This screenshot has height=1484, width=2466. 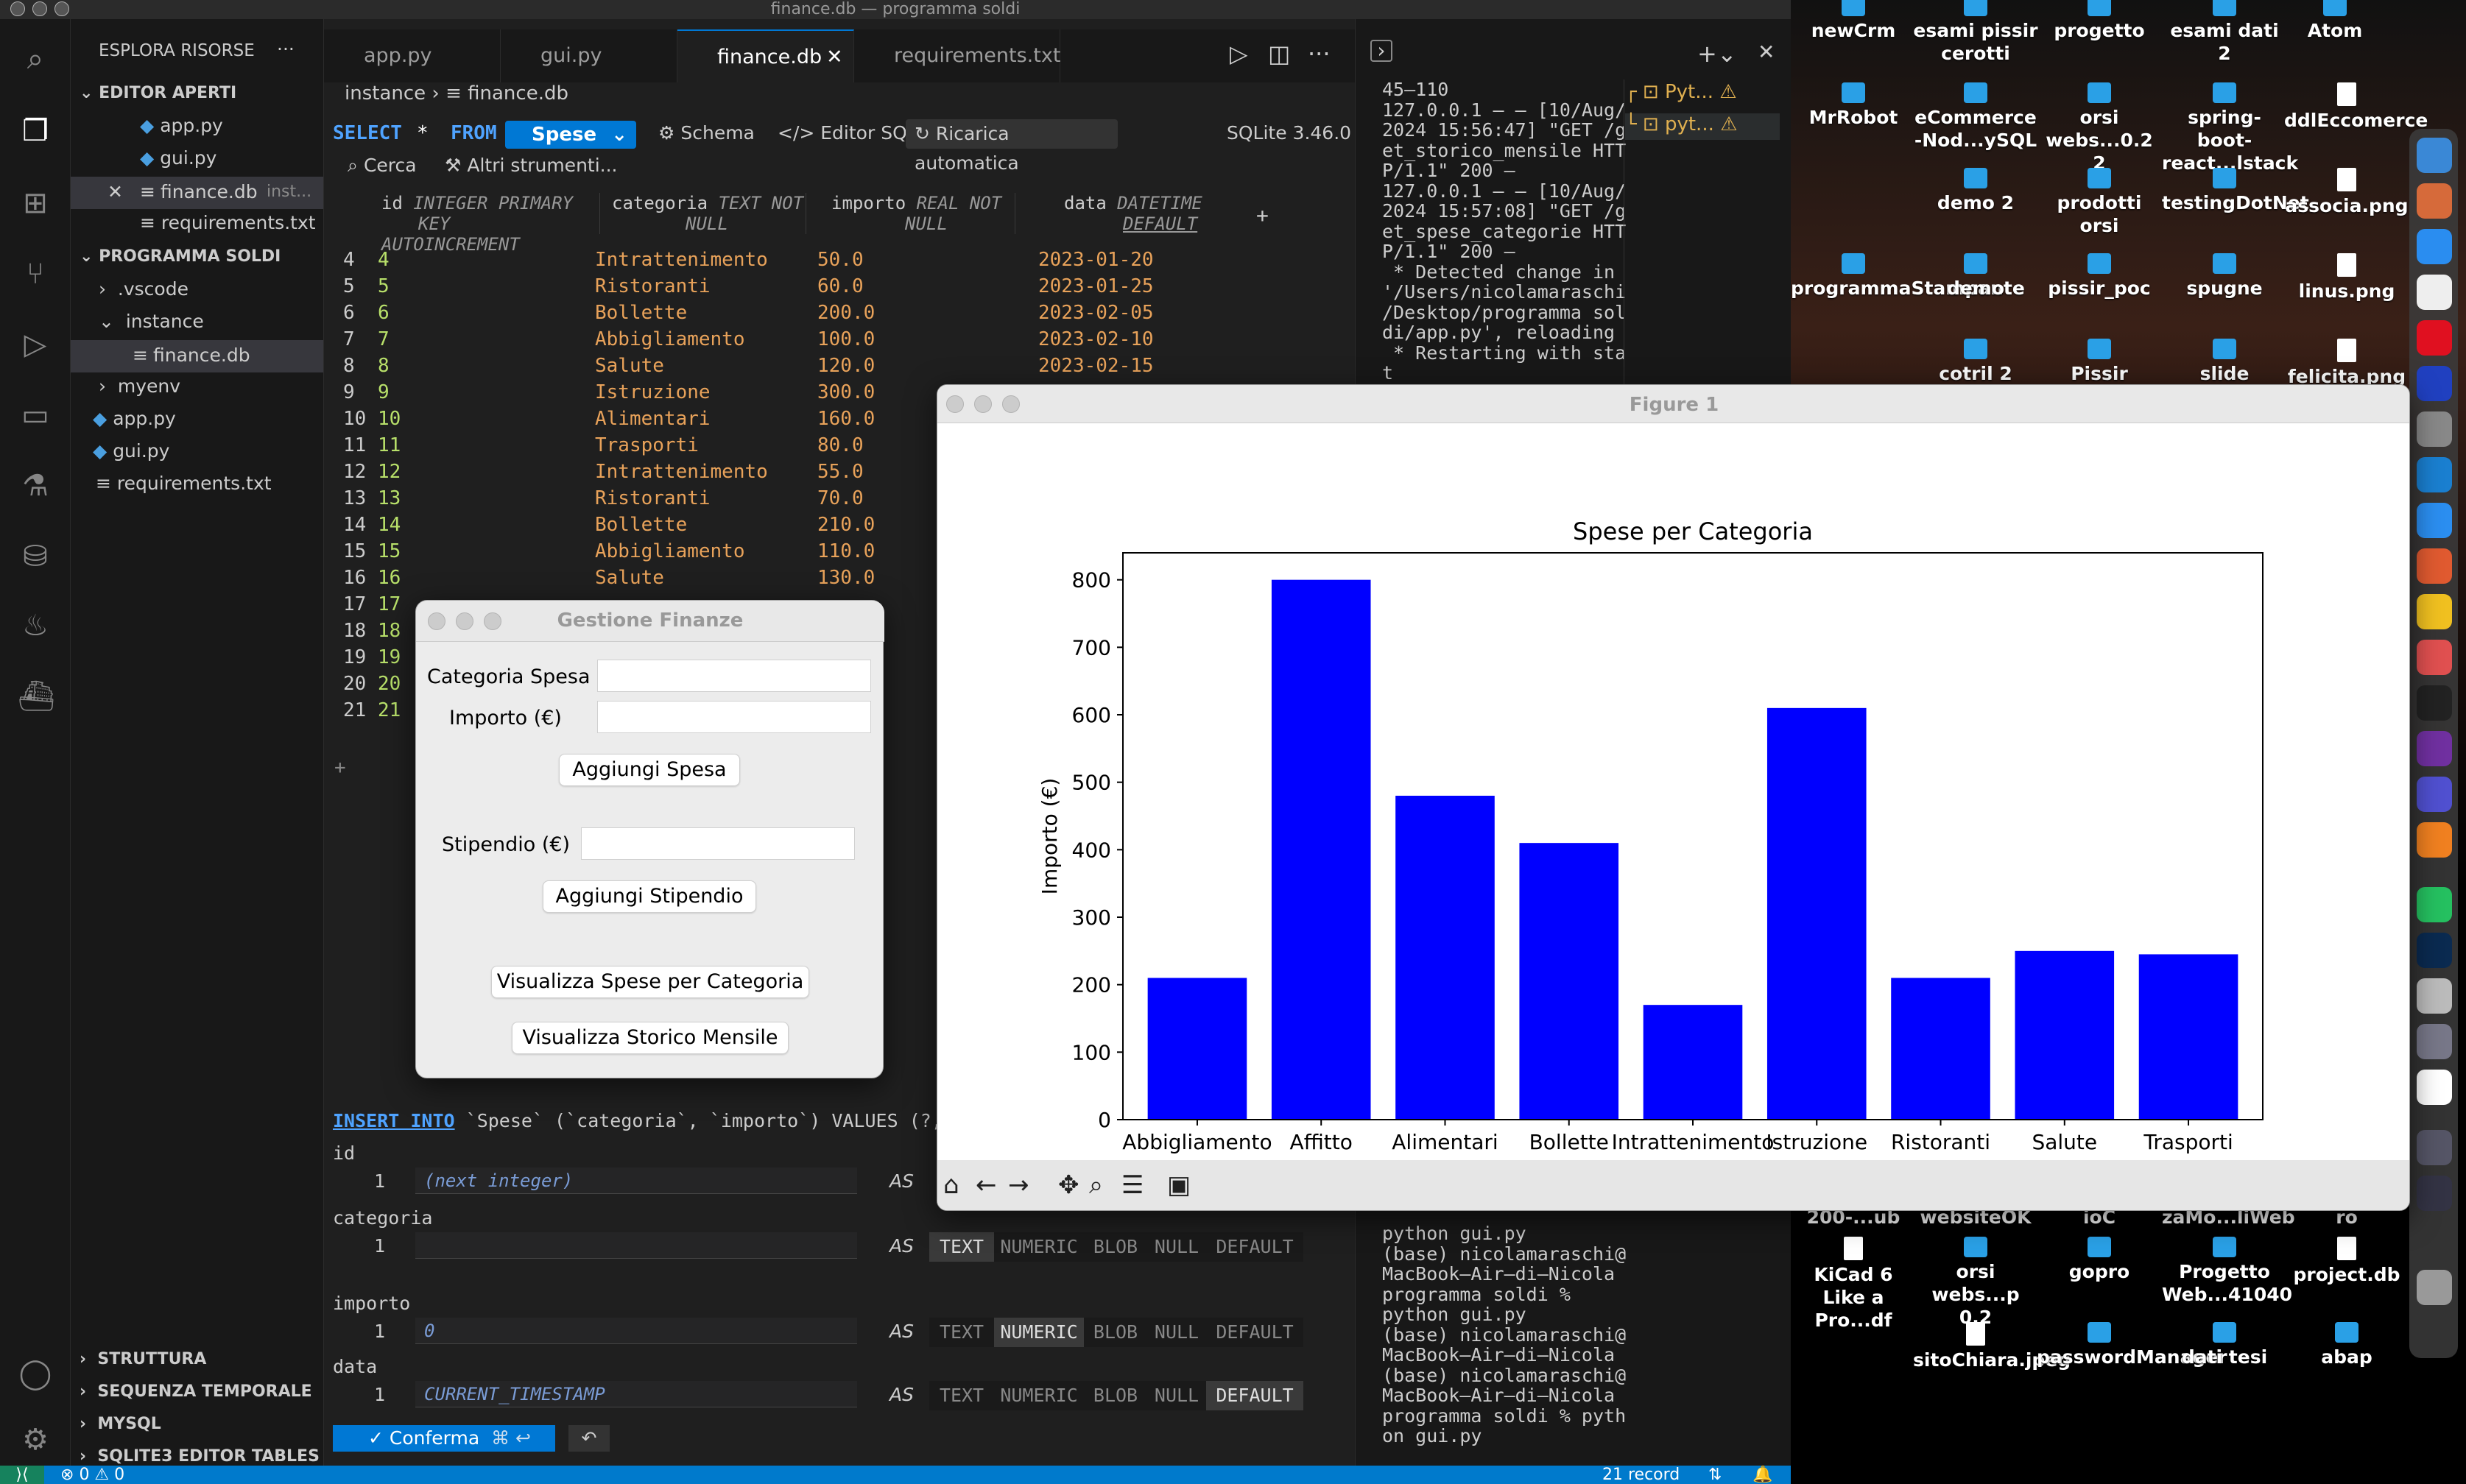 I want to click on type-toggle-null: NULL, so click(x=1176, y=1395).